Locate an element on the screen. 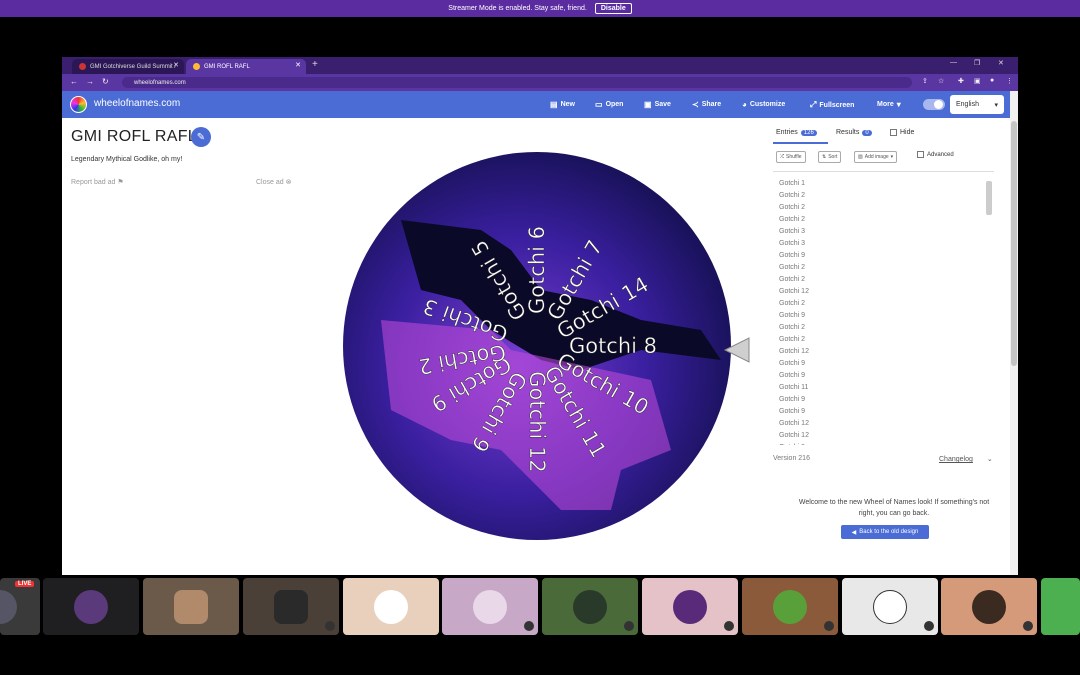  arrow-left-icon: ◀ is located at coordinates (854, 532).